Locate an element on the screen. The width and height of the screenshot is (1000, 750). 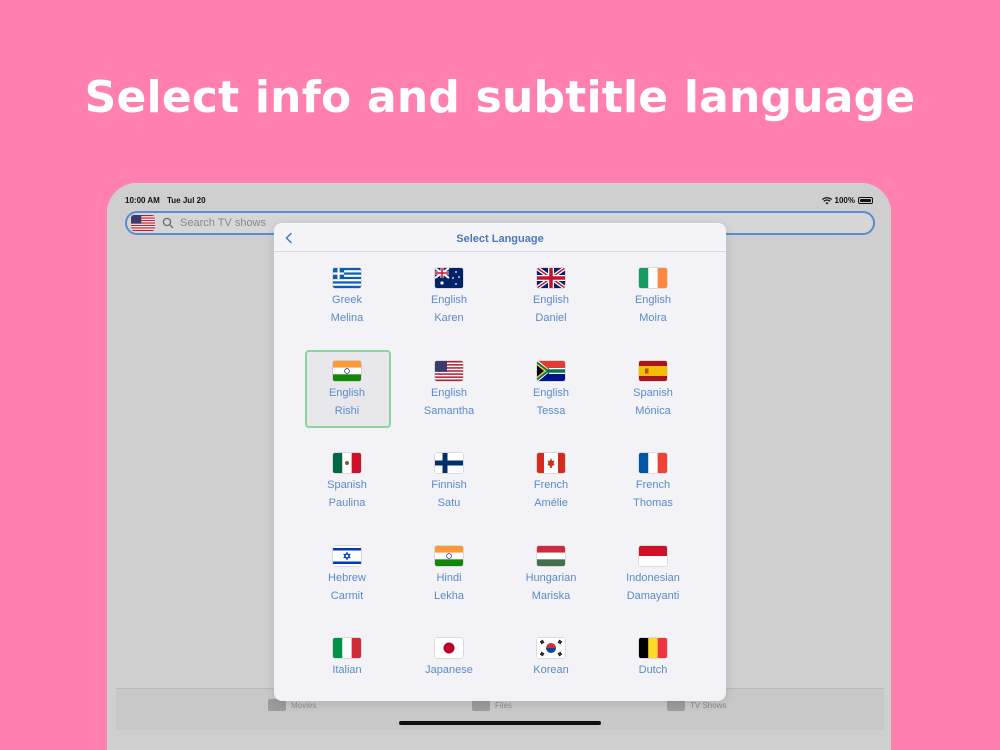
language-label: Greek is located at coordinates (347, 300).